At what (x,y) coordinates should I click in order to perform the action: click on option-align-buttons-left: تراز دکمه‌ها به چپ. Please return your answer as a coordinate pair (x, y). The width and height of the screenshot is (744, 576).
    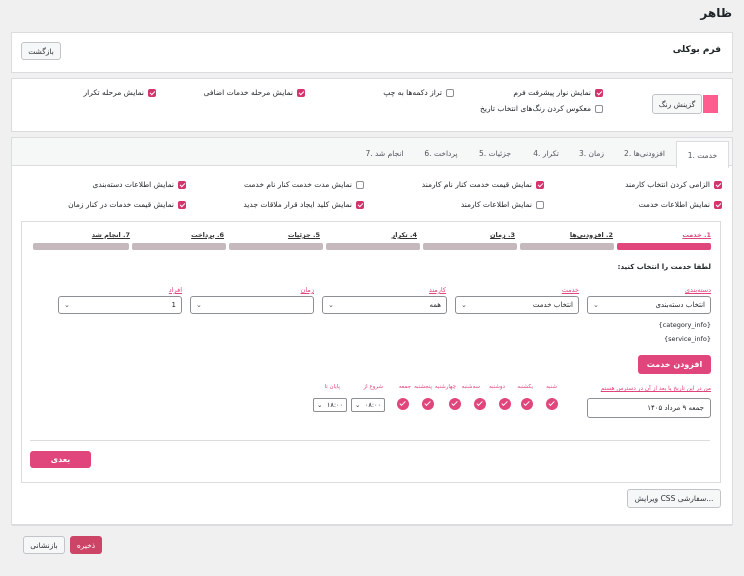
    Looking at the image, I should click on (418, 92).